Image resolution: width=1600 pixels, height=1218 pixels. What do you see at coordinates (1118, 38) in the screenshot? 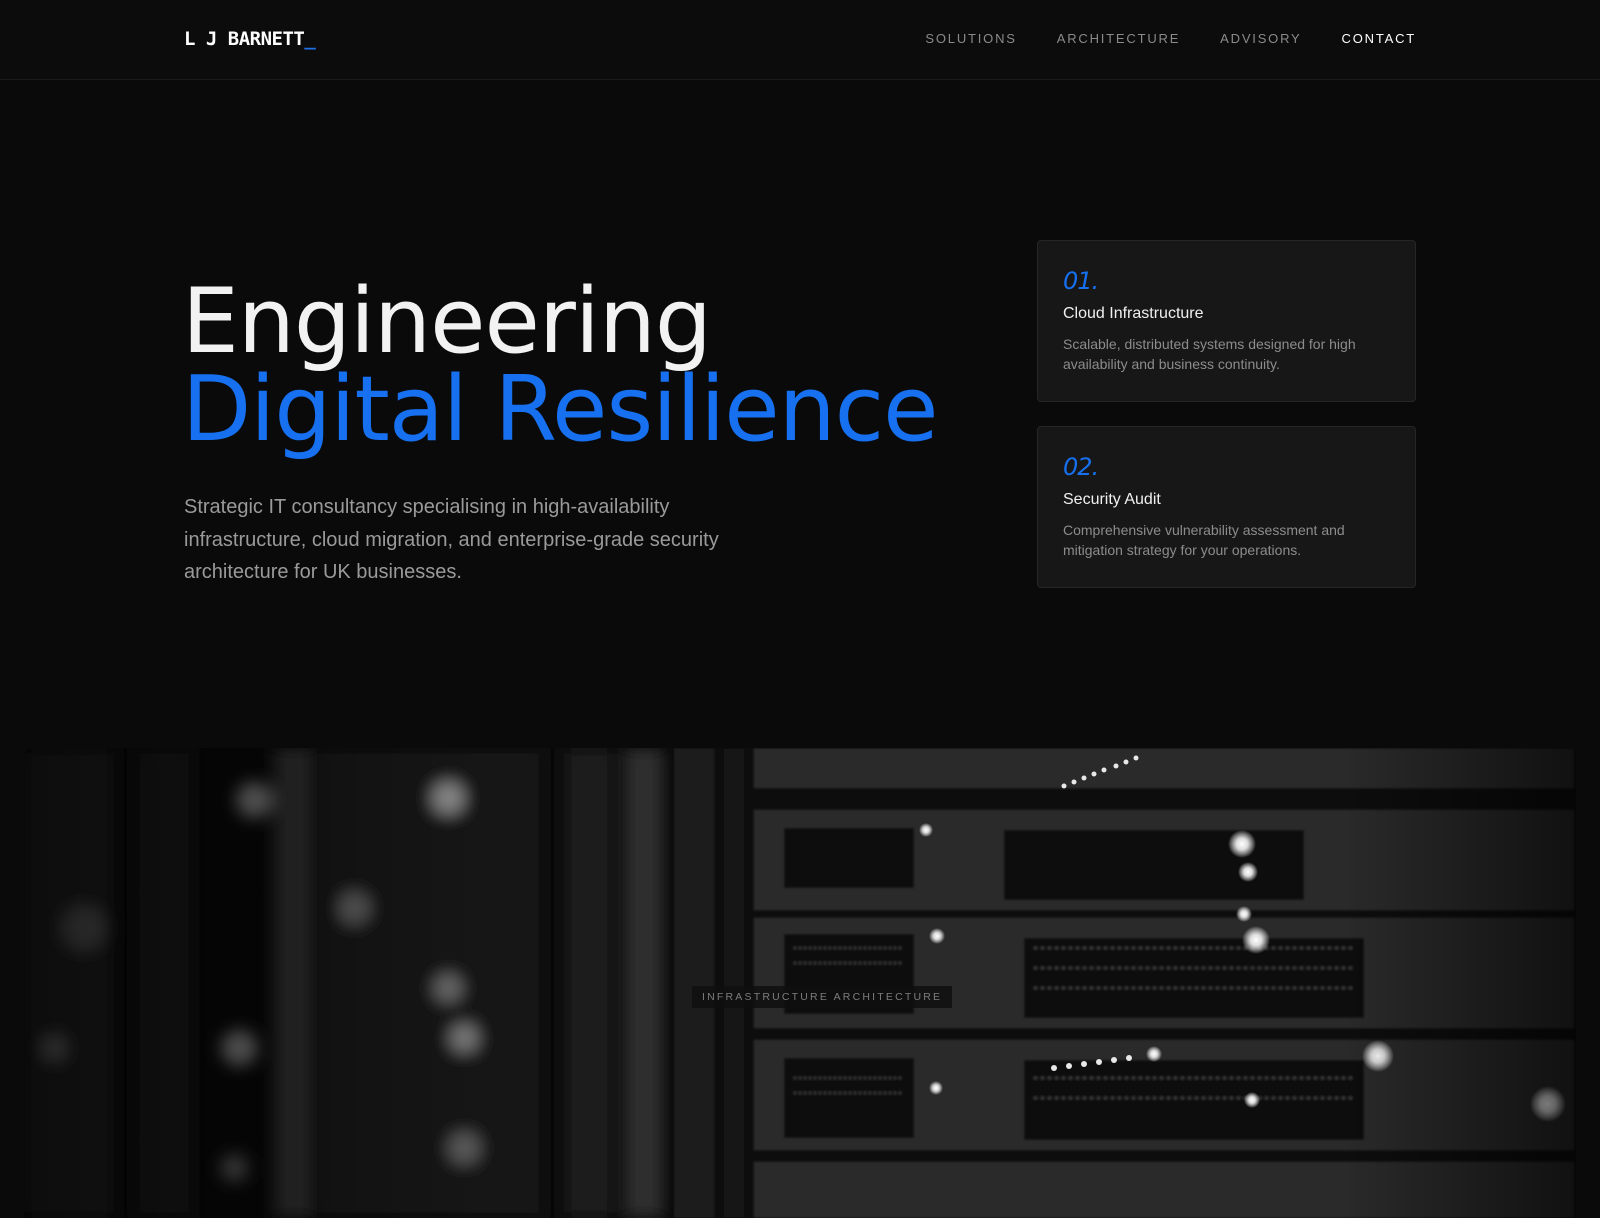
I see `nav-link-architecture: ARCHITECTURE` at bounding box center [1118, 38].